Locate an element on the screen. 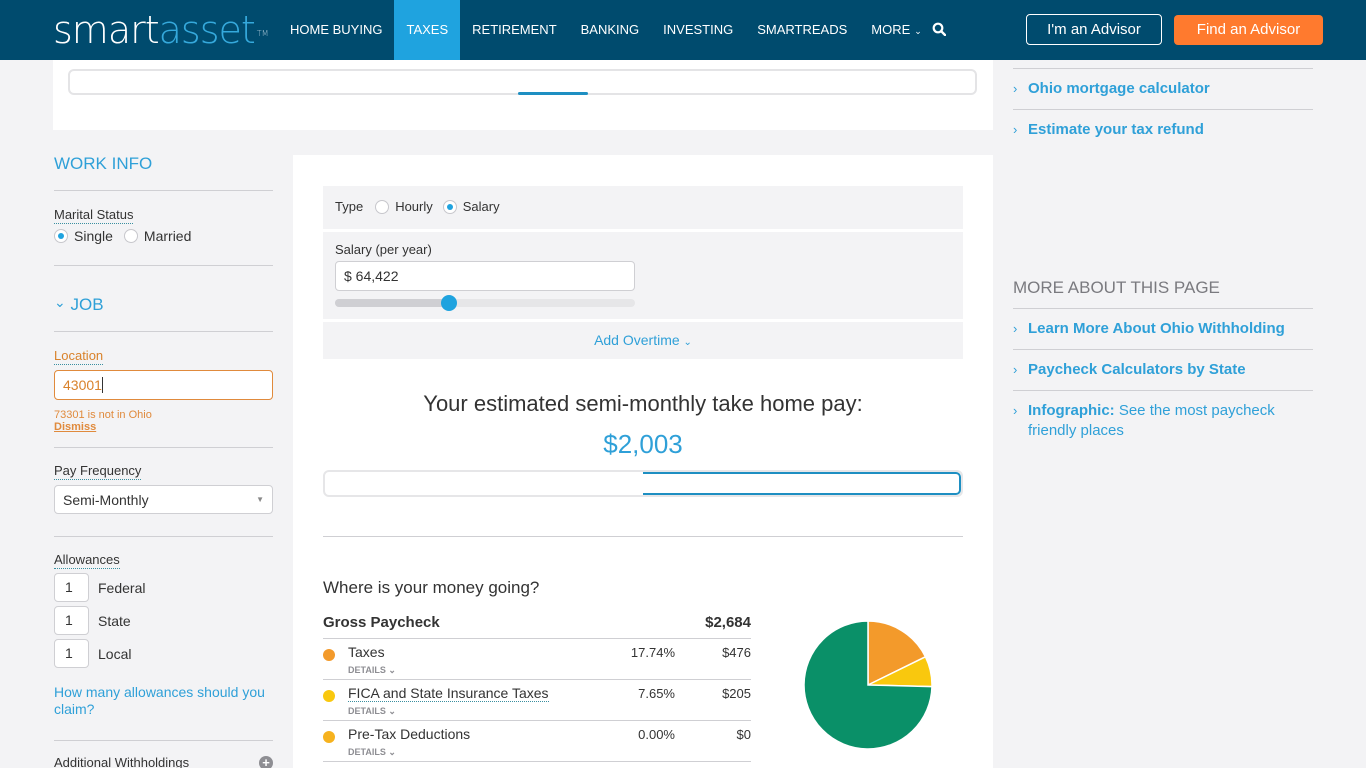  state-allowance-label: State is located at coordinates (114, 620).